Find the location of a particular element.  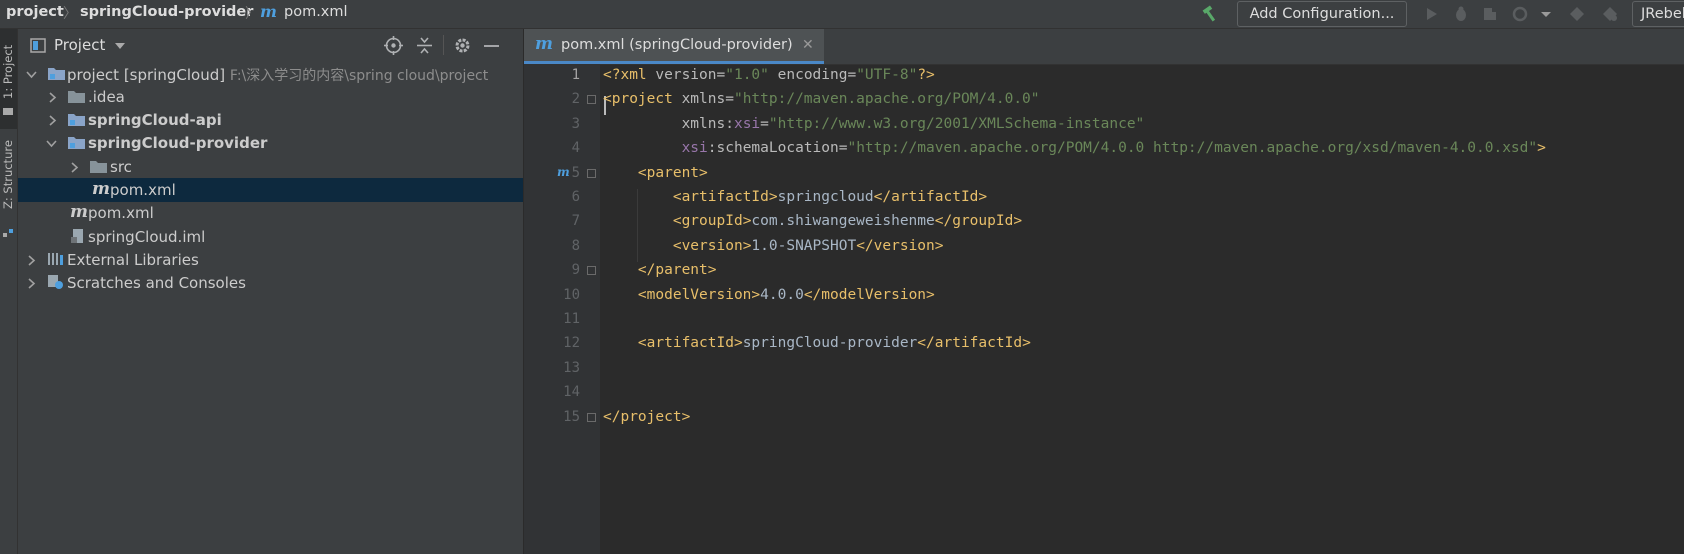

tree-label: springCloud.iml is located at coordinates (147, 237).